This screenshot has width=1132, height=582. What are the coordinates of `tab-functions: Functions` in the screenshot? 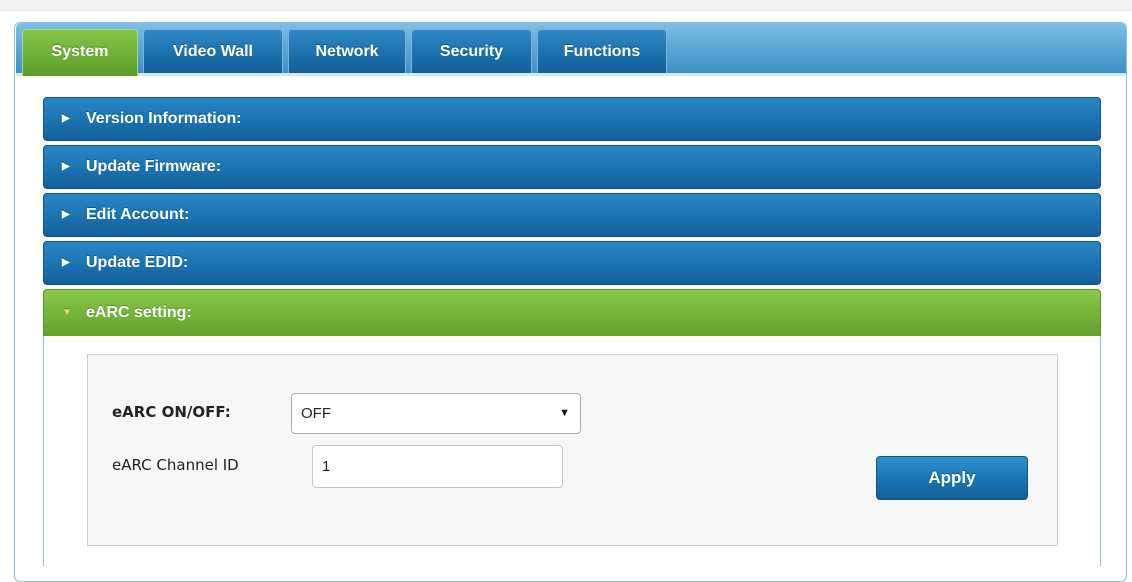 It's located at (602, 51).